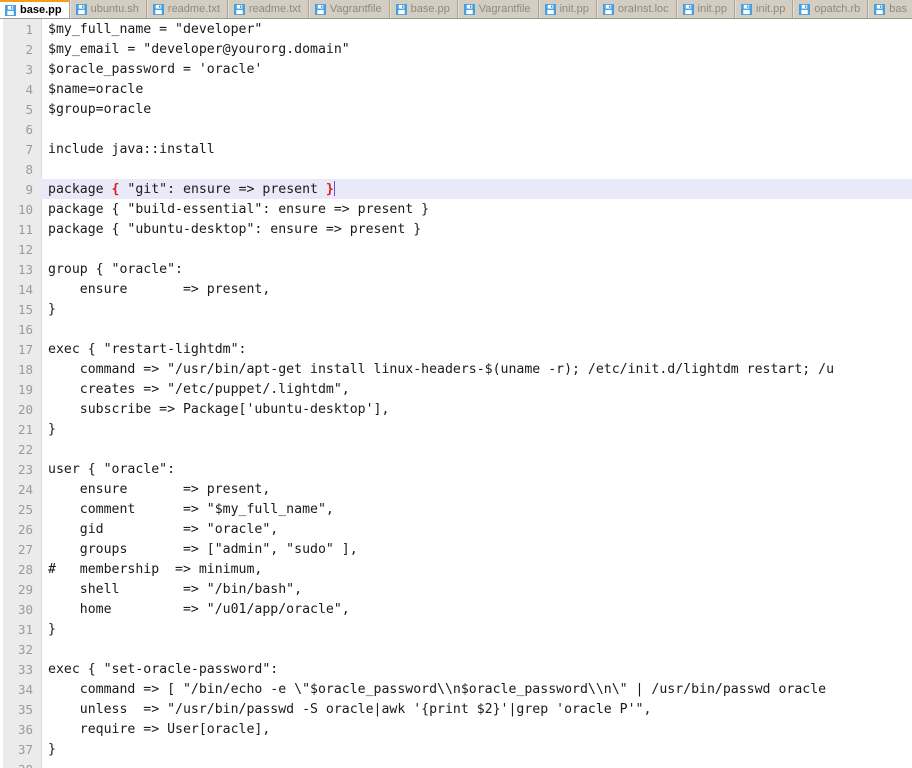 This screenshot has height=768, width=912. I want to click on line-content: exec { "set-oracle-password":, so click(159, 669).